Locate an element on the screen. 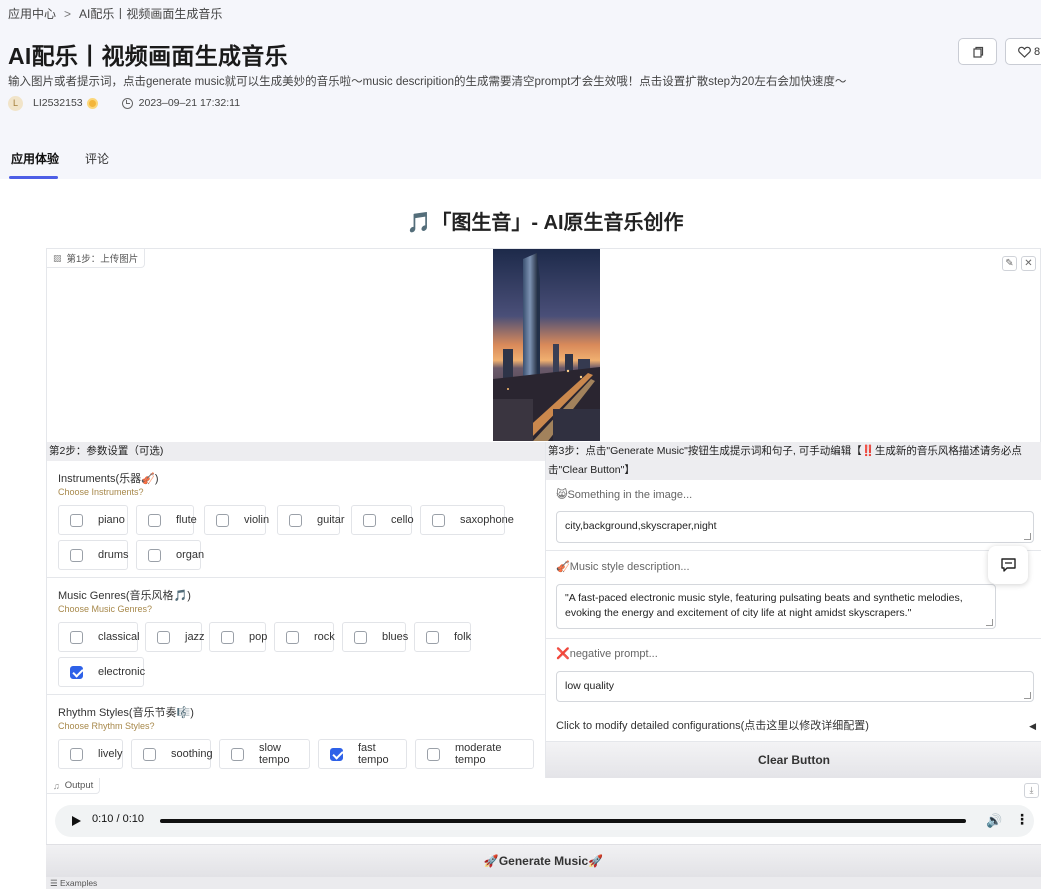  clear-button: Clear Button is located at coordinates (793, 760).